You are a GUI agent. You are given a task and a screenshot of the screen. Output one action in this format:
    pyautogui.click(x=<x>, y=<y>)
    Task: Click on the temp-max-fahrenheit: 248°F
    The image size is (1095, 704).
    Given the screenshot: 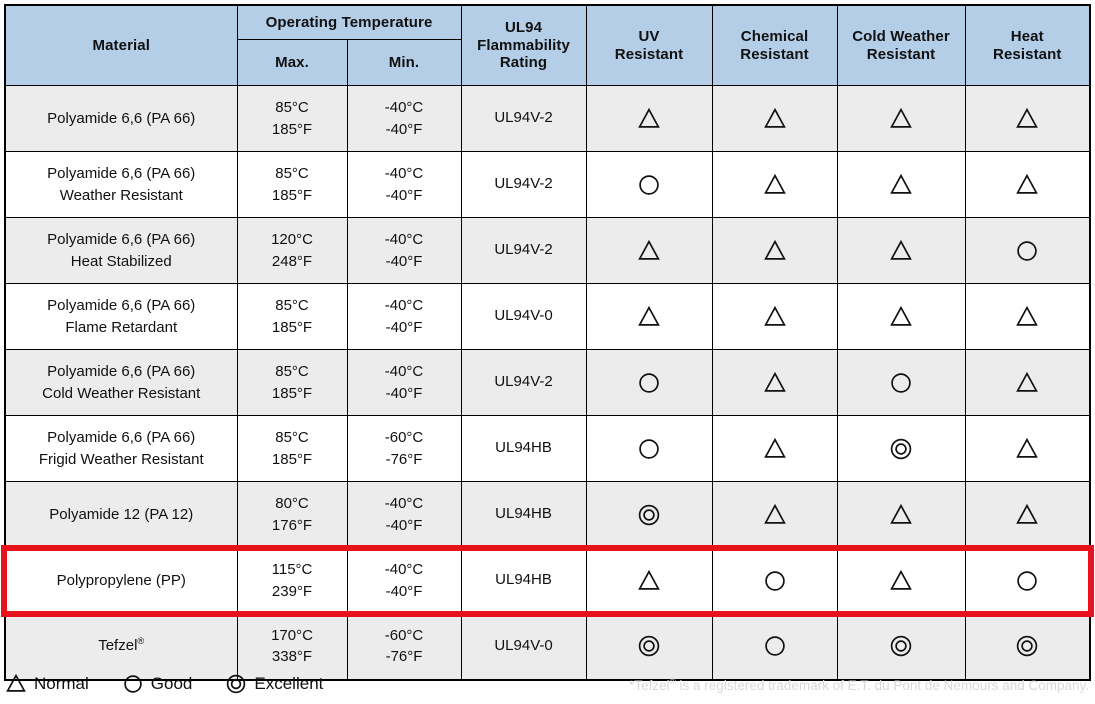 What is the action you would take?
    pyautogui.click(x=292, y=261)
    